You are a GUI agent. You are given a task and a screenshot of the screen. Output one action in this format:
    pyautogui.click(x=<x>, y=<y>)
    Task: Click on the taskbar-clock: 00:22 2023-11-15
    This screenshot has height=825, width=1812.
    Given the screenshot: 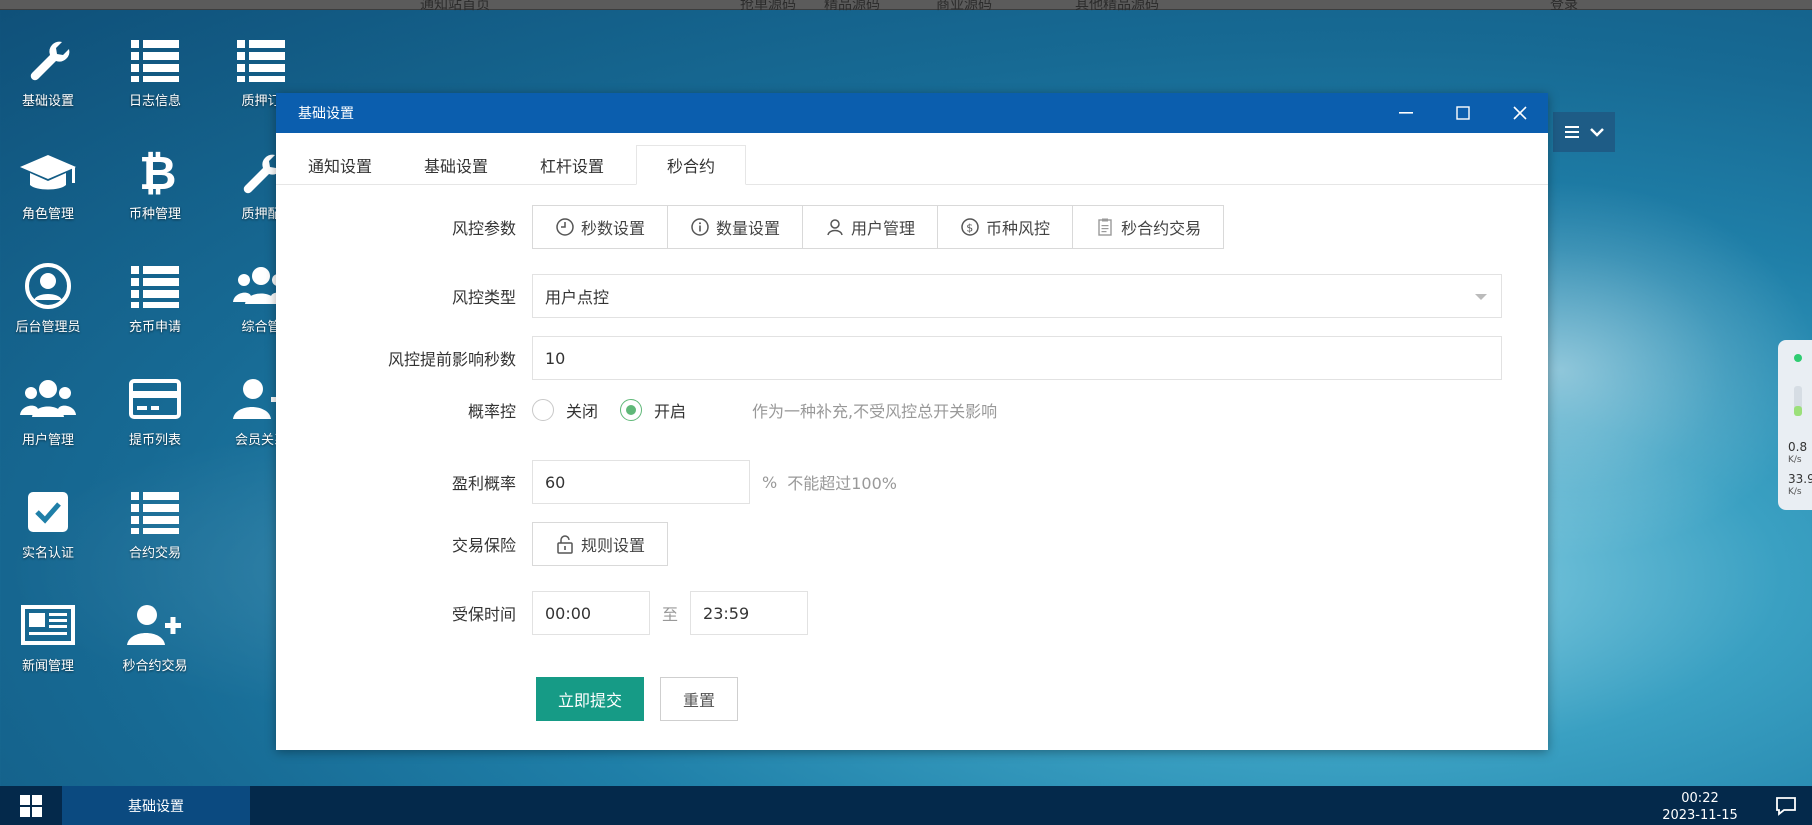 What is the action you would take?
    pyautogui.click(x=1700, y=807)
    